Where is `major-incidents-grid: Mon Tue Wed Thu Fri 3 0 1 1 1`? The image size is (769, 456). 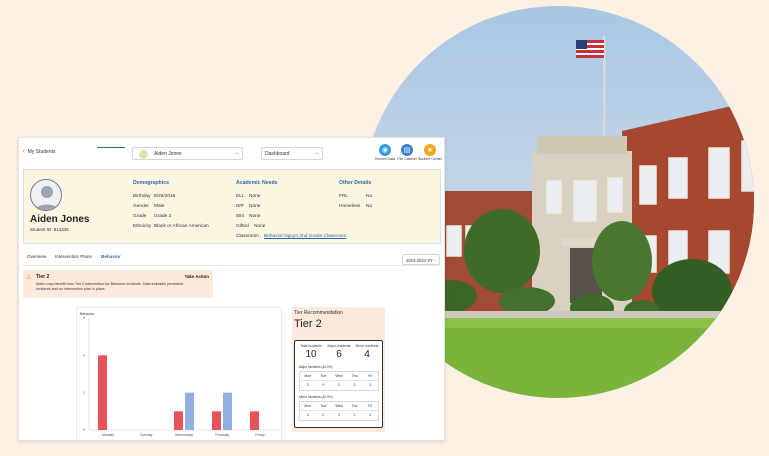
major-incidents-grid: Mon Tue Wed Thu Fri 3 0 1 1 1 is located at coordinates (339, 381).